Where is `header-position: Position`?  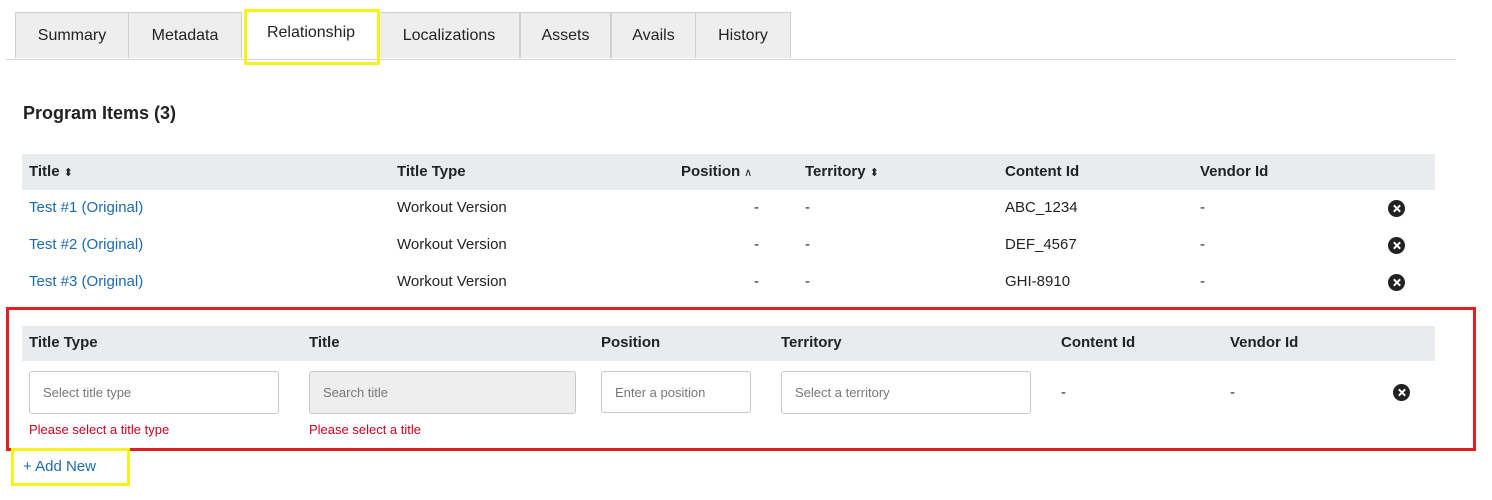 header-position: Position is located at coordinates (631, 342).